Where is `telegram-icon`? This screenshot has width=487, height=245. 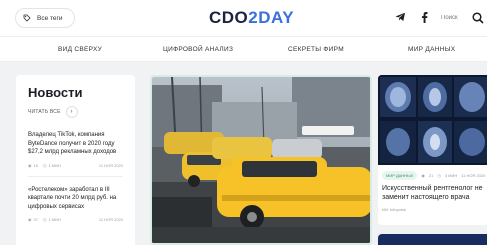 telegram-icon is located at coordinates (400, 17).